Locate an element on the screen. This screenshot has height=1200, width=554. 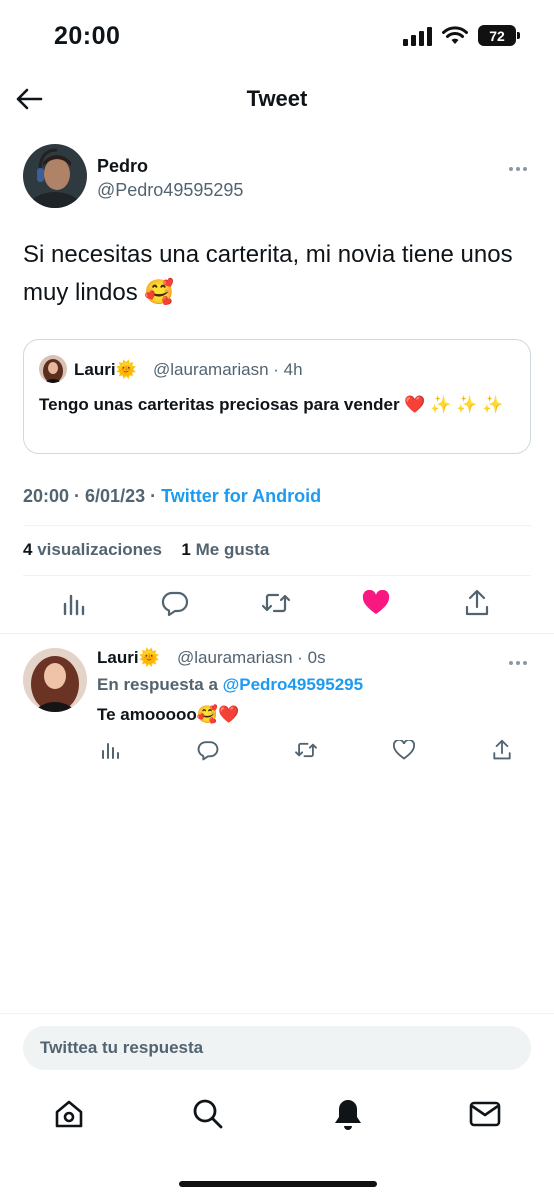
bell-icon is located at coordinates (348, 1115).